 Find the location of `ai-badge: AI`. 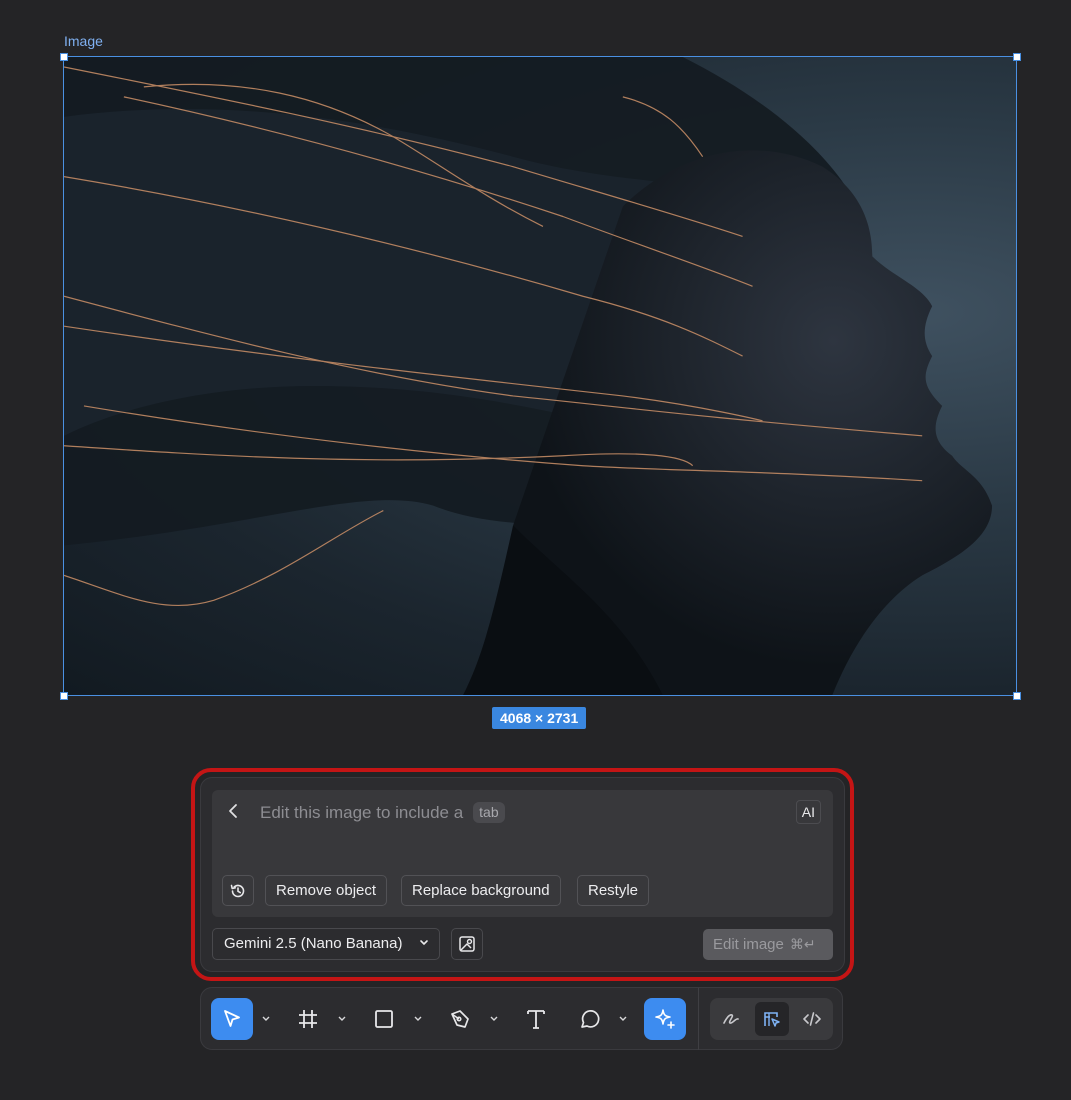

ai-badge: AI is located at coordinates (808, 812).